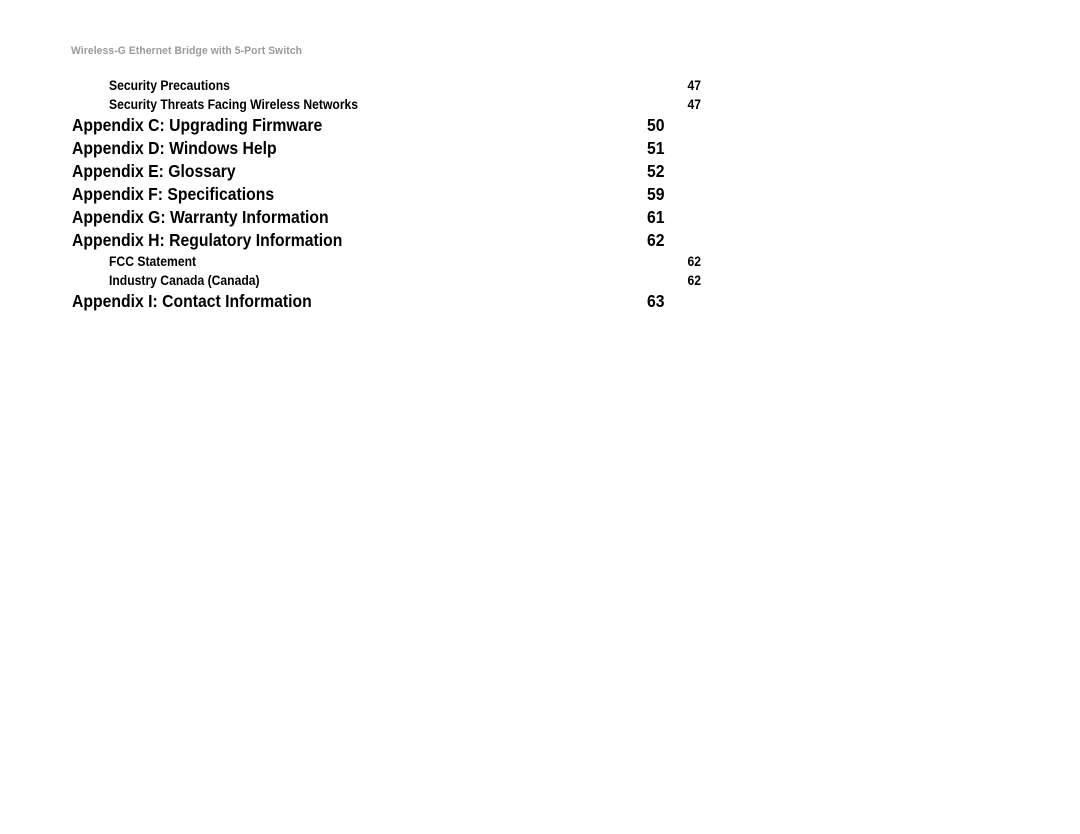 The height and width of the screenshot is (834, 1080). Describe the element at coordinates (655, 194) in the screenshot. I see `toc-entry-page-number: 59` at that location.